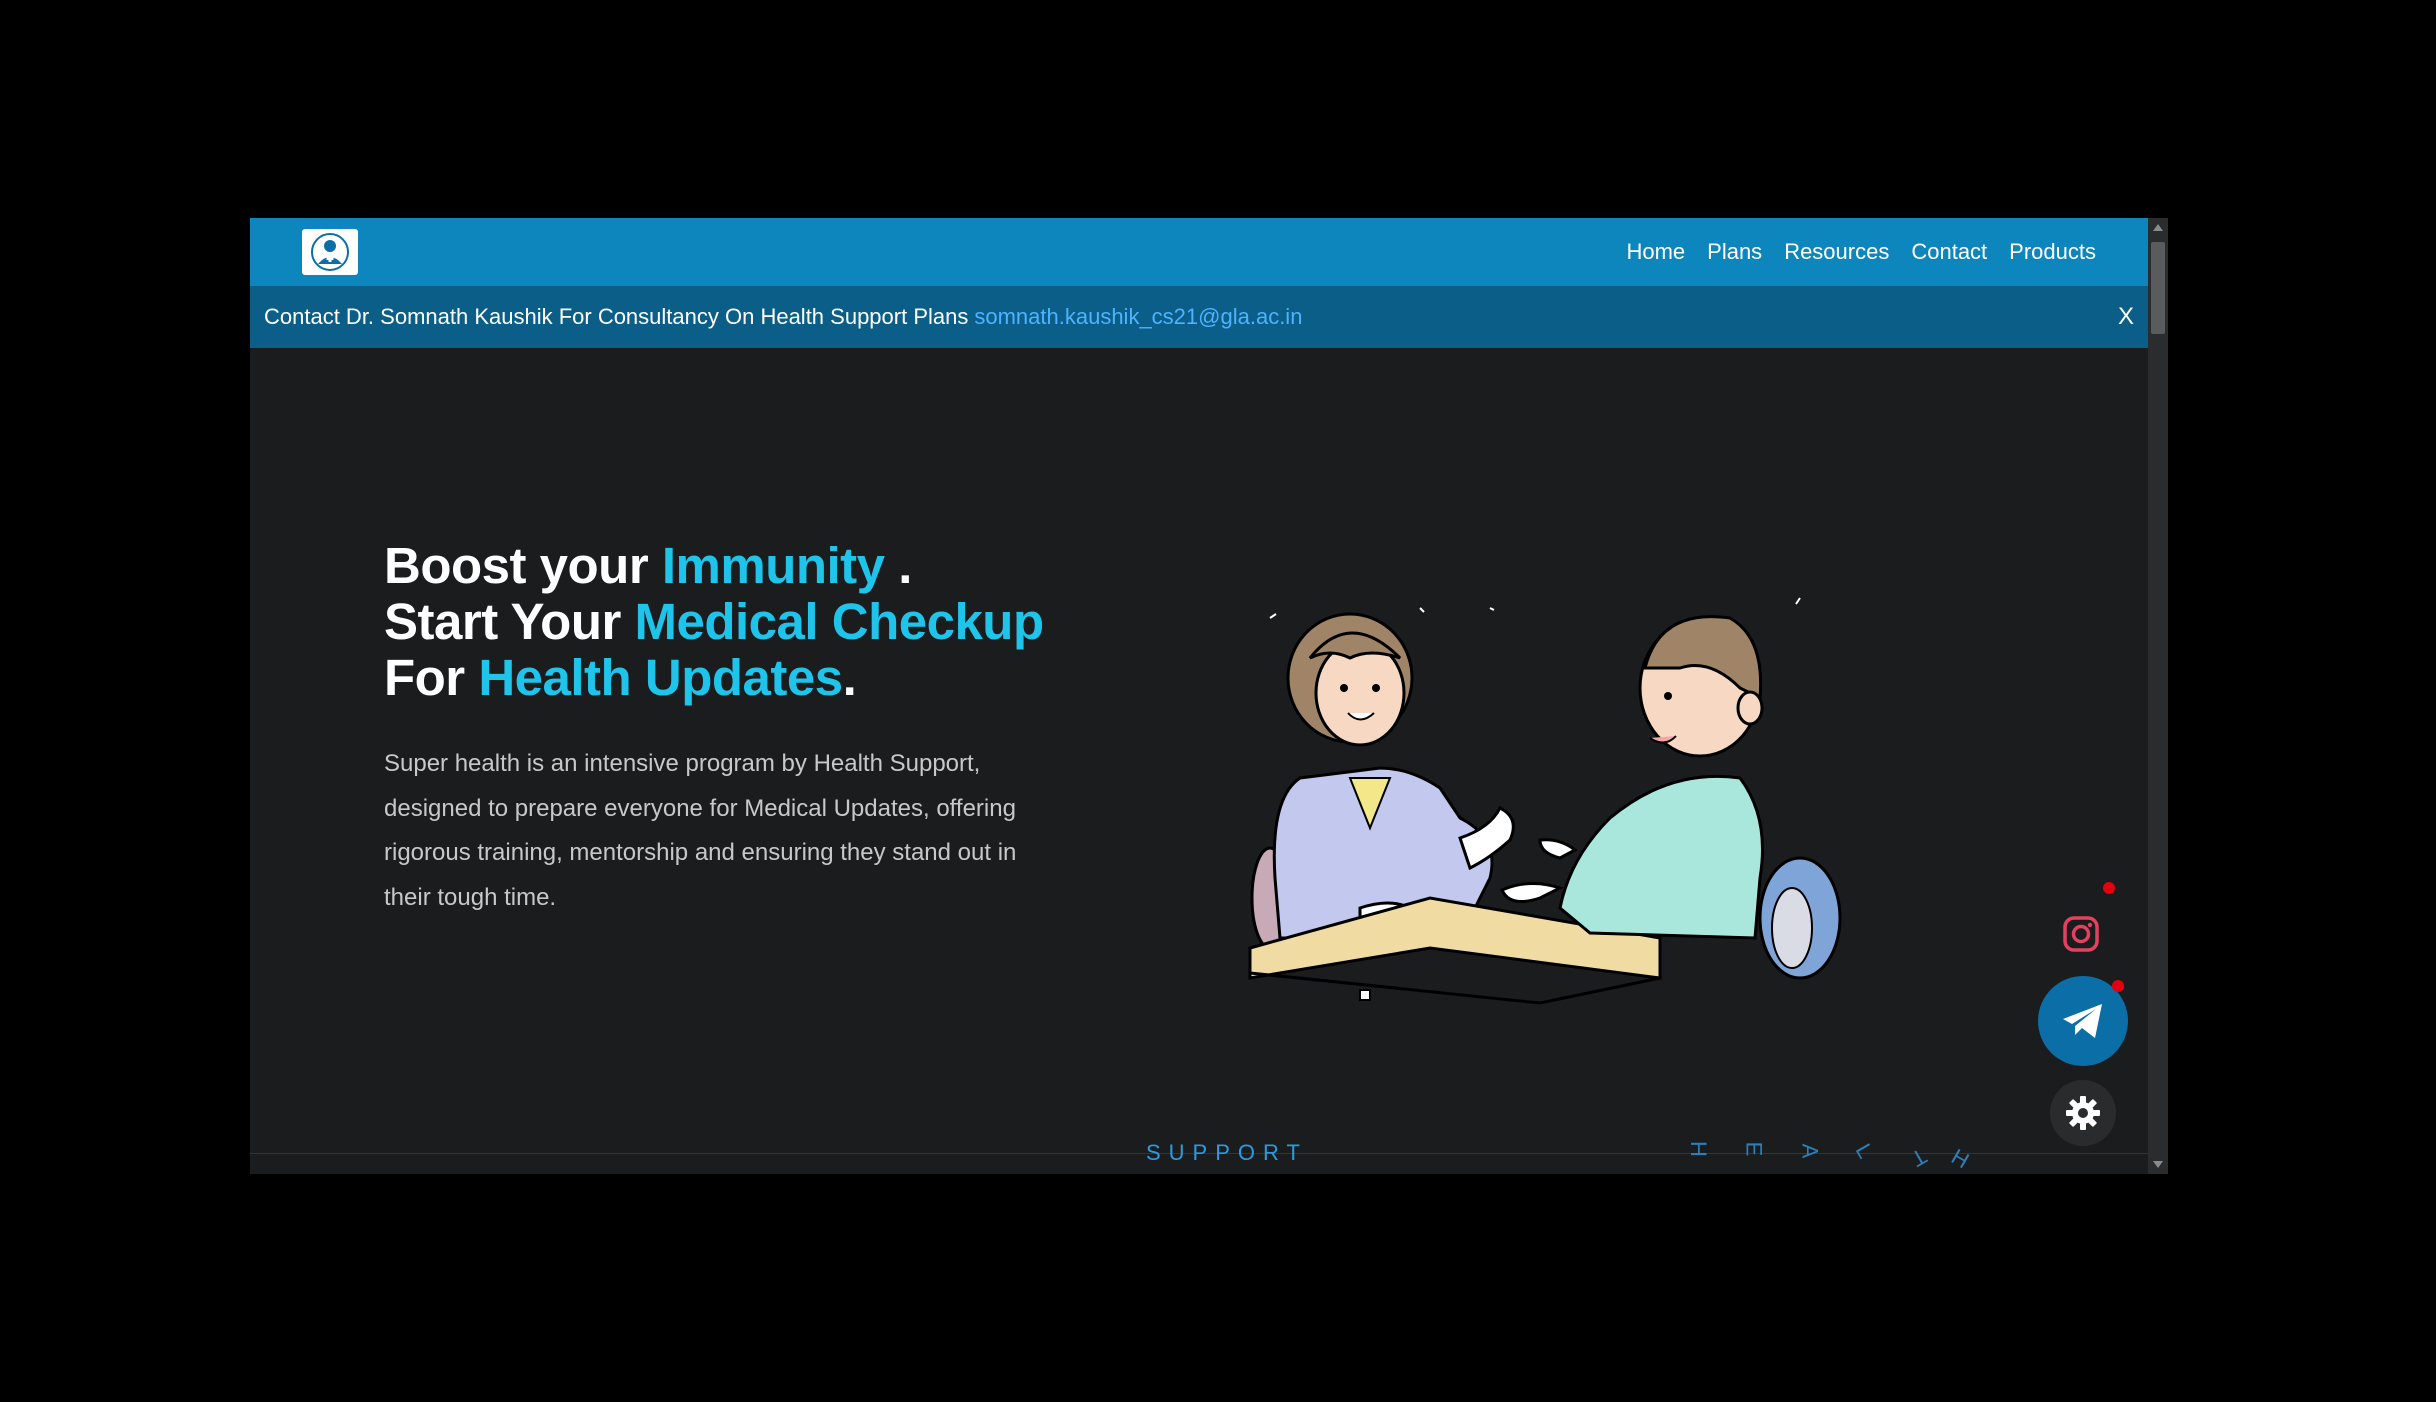 The height and width of the screenshot is (1402, 2436). Describe the element at coordinates (2082, 1021) in the screenshot. I see `telegram-icon` at that location.